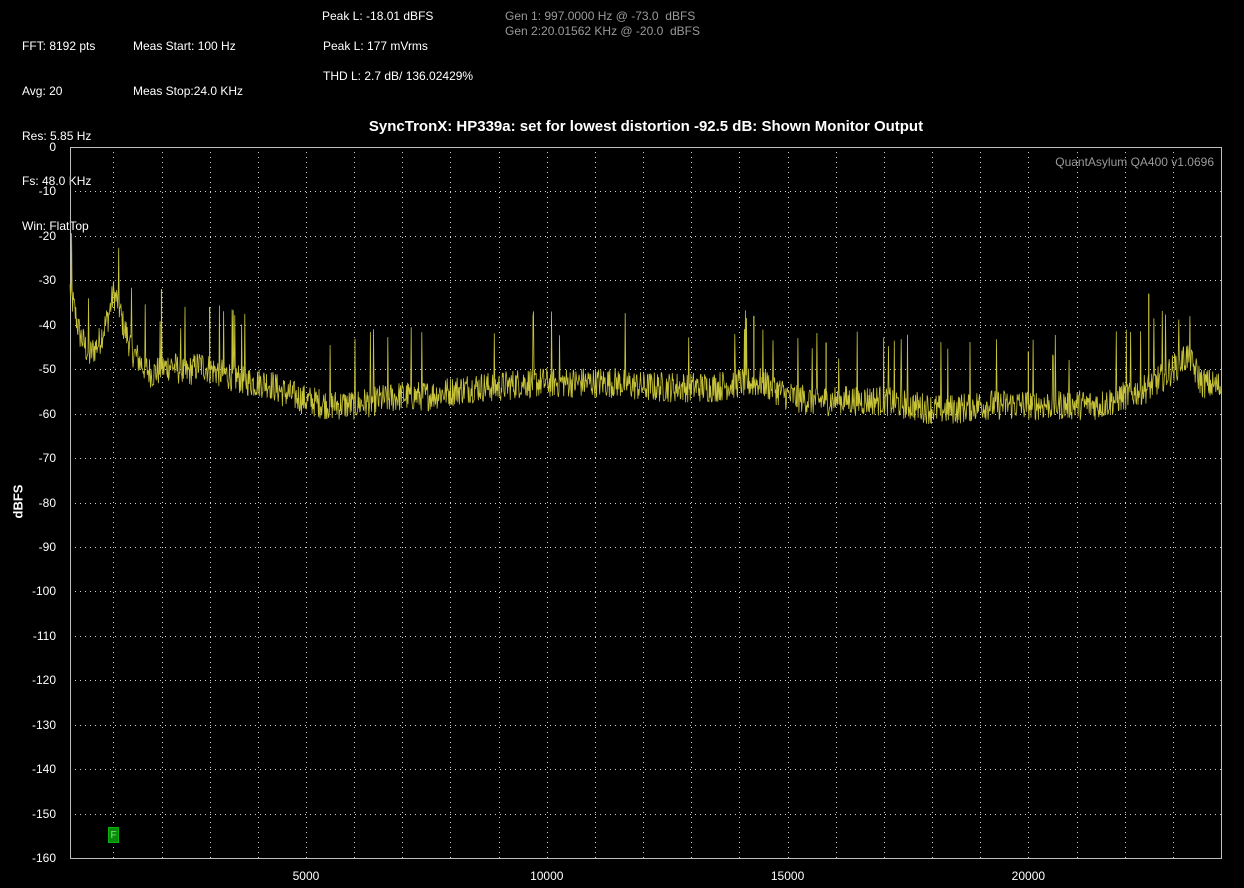  What do you see at coordinates (47, 458) in the screenshot?
I see `y-tick-label: -70` at bounding box center [47, 458].